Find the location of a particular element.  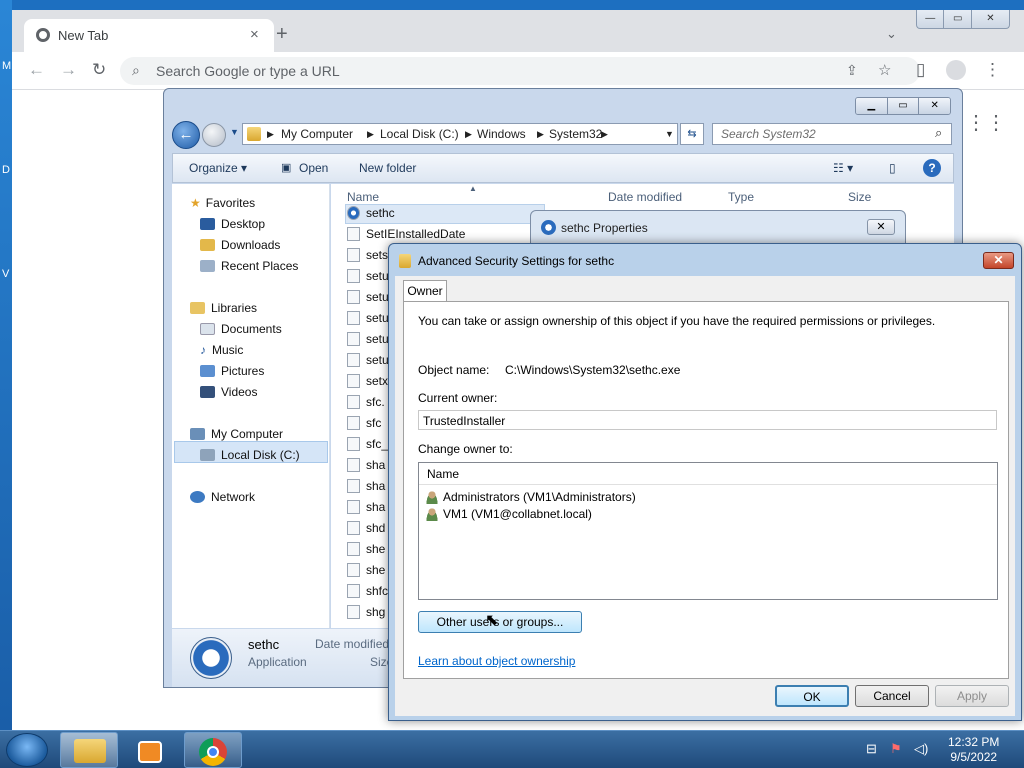

tab-title: New Tab is located at coordinates (83, 35).